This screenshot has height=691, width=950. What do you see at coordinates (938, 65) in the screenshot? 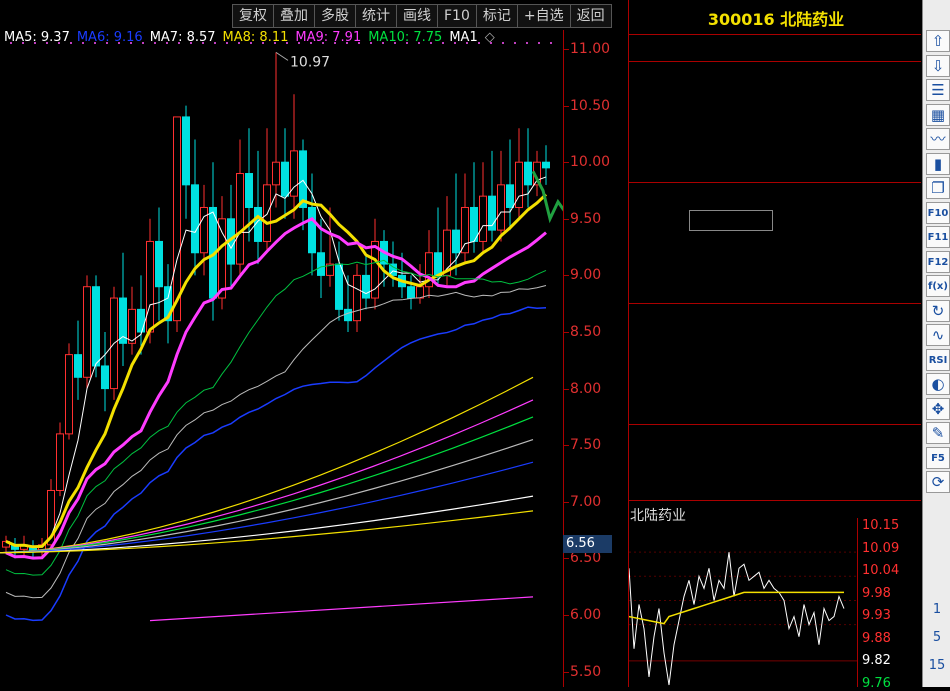
I see `down-arrow-icon: ⇩` at bounding box center [938, 65].